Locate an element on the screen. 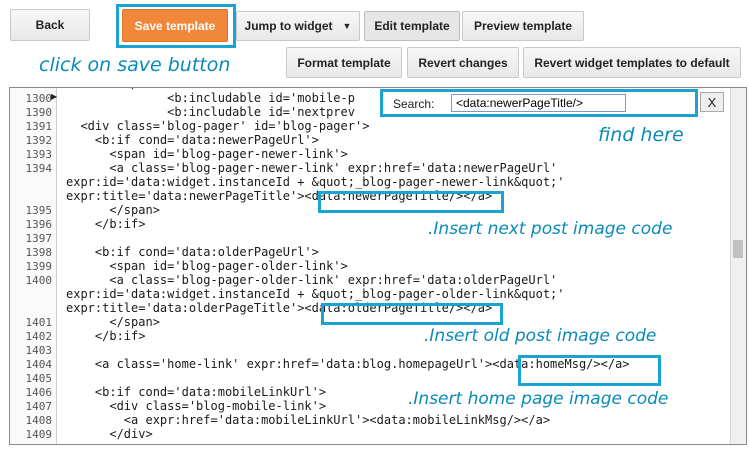 This screenshot has width=749, height=453. jump-to-widget-dropdown: Jump to widget ▼ is located at coordinates (298, 26).